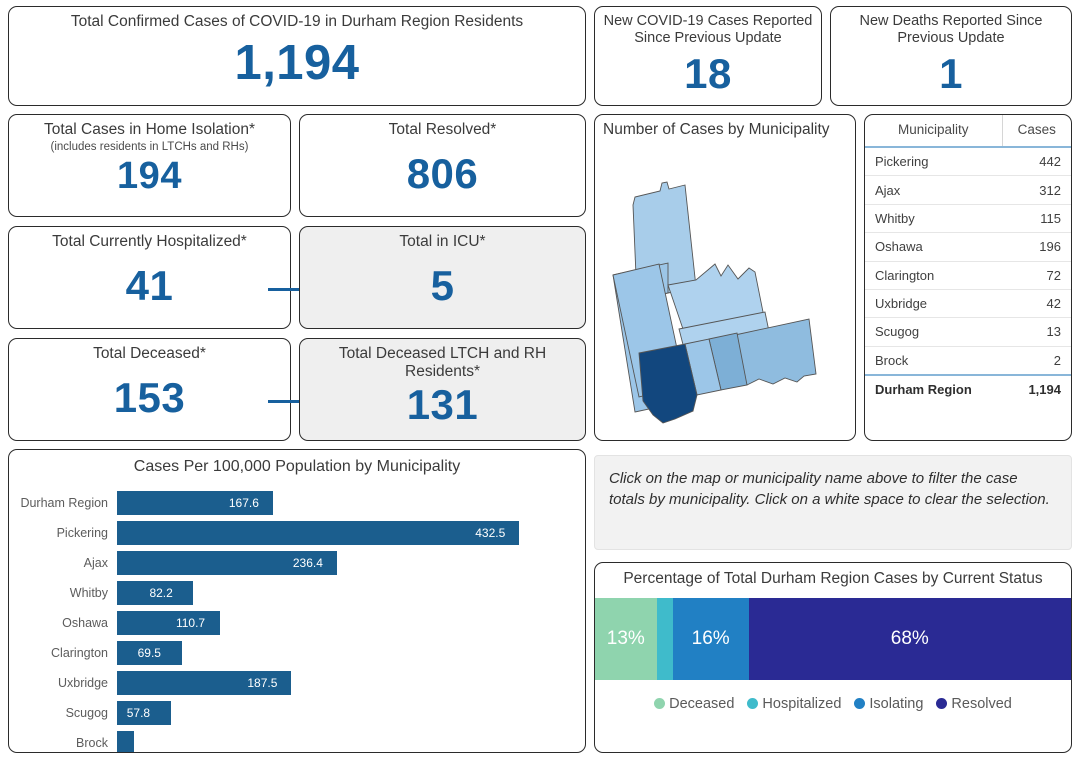 The width and height of the screenshot is (1080, 760). I want to click on legend-label: Isolating, so click(896, 703).